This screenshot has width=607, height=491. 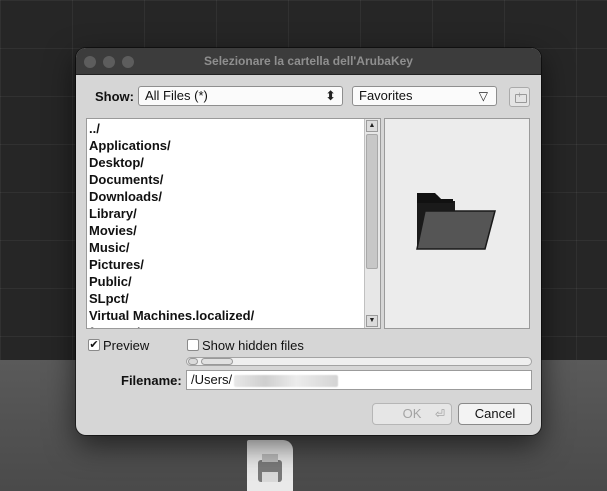 I want to click on new-folder-icon, so click(x=521, y=96).